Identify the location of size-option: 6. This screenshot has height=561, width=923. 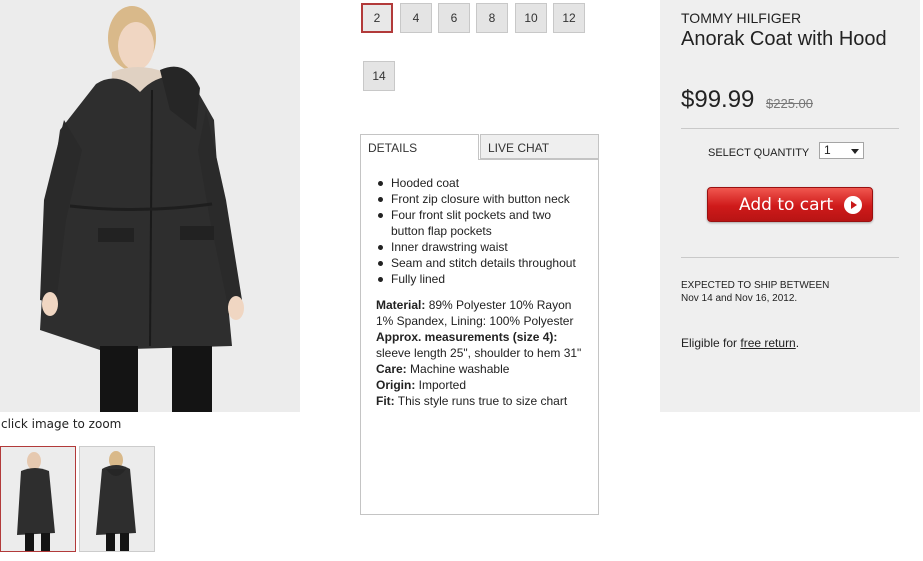
(454, 18).